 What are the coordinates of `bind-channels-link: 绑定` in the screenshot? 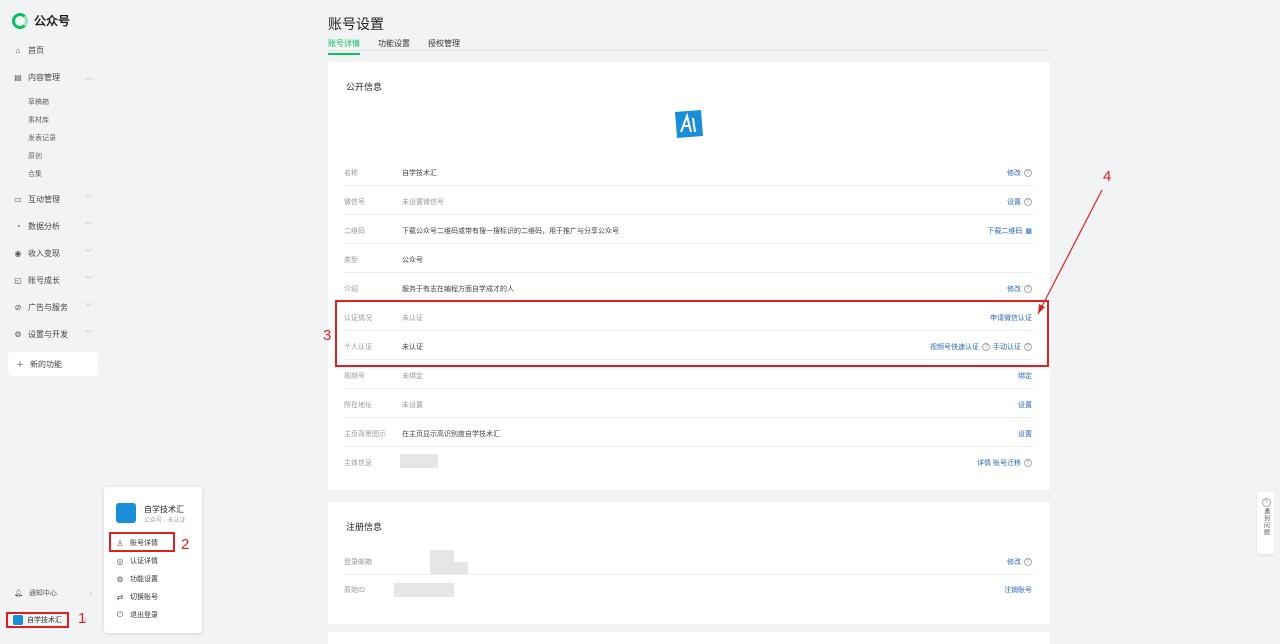 It's located at (1025, 376).